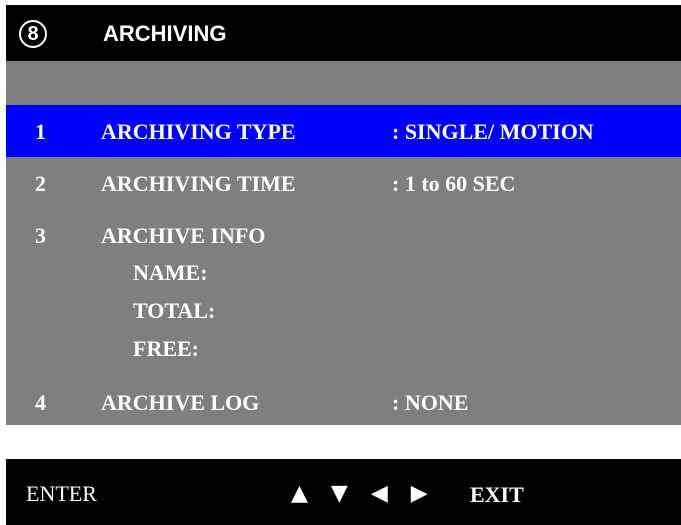  What do you see at coordinates (493, 132) in the screenshot?
I see `archiving-type-value: : SINGLE/ MOTION` at bounding box center [493, 132].